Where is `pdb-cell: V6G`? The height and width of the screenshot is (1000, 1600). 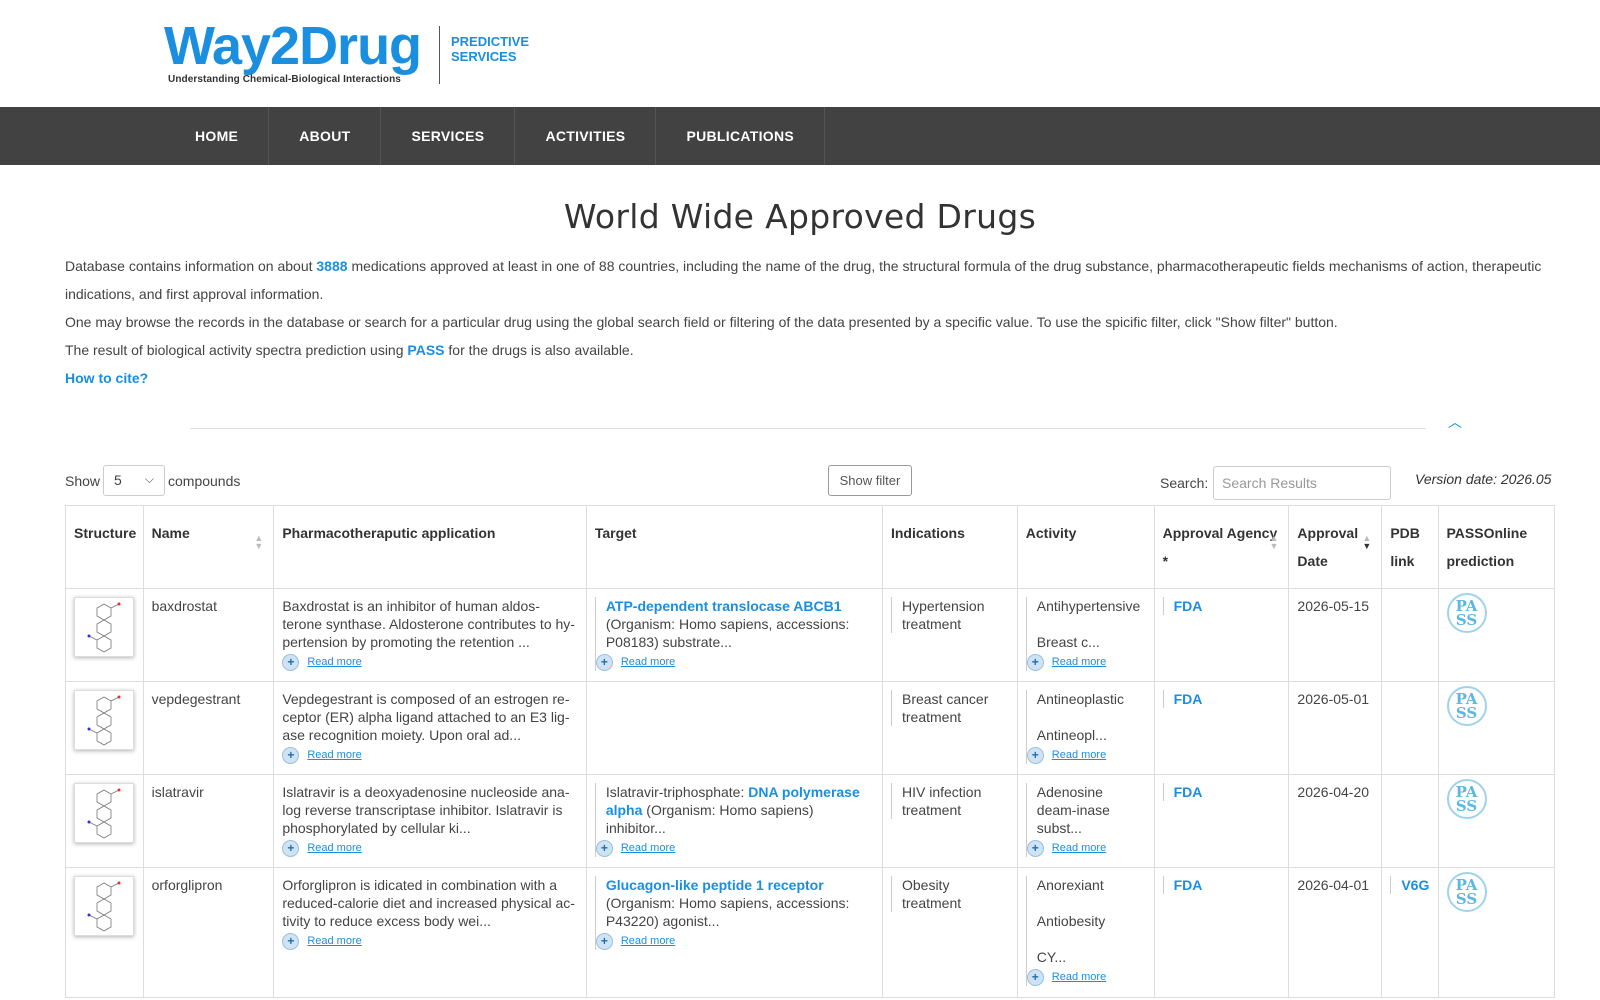
pdb-cell: V6G is located at coordinates (1410, 932).